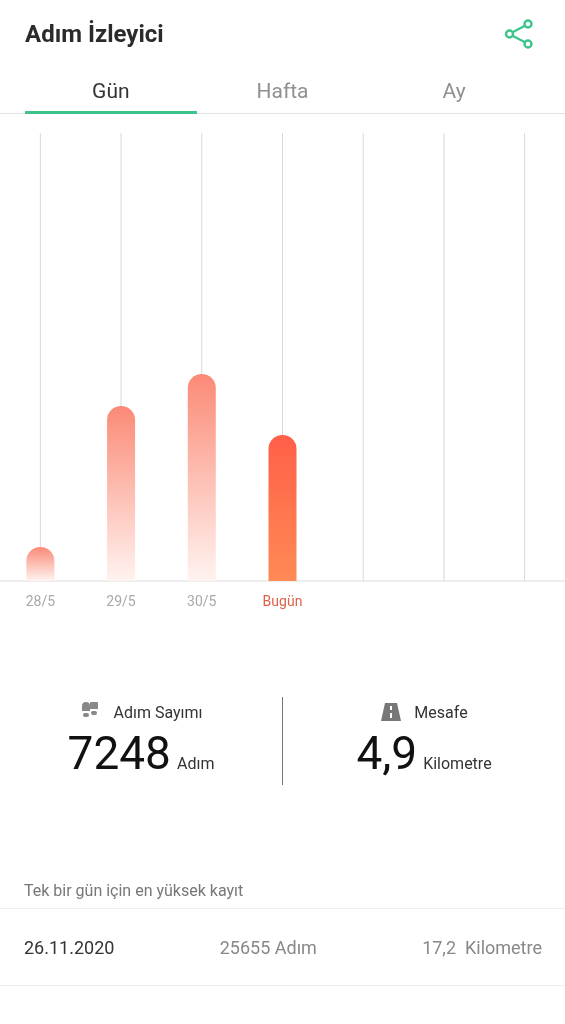 This screenshot has width=565, height=1024. I want to click on day-label: 30/5, so click(202, 601).